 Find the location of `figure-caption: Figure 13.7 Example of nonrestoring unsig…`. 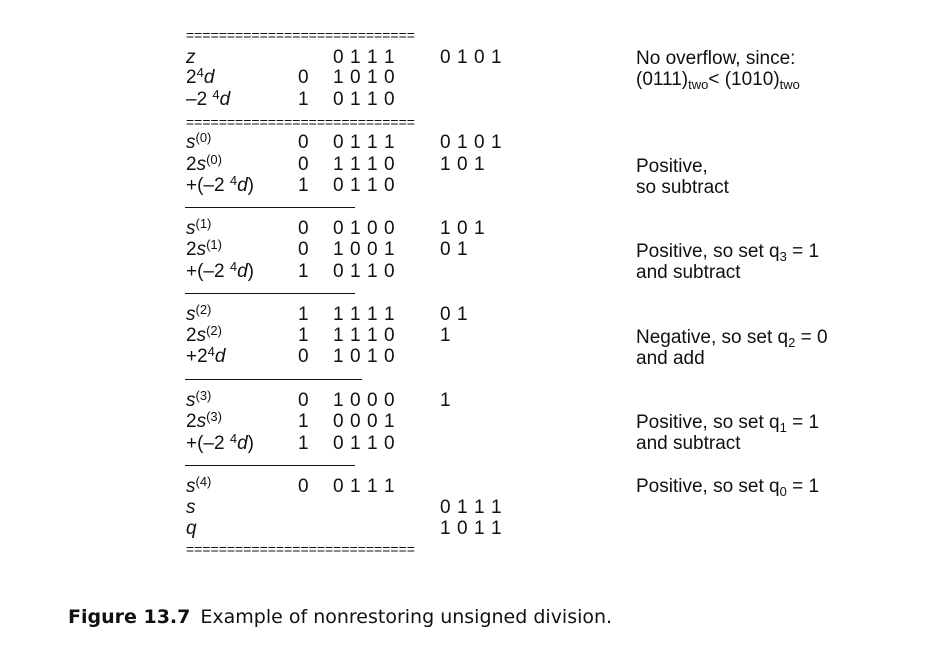

figure-caption: Figure 13.7 Example of nonrestoring unsig… is located at coordinates (340, 617).